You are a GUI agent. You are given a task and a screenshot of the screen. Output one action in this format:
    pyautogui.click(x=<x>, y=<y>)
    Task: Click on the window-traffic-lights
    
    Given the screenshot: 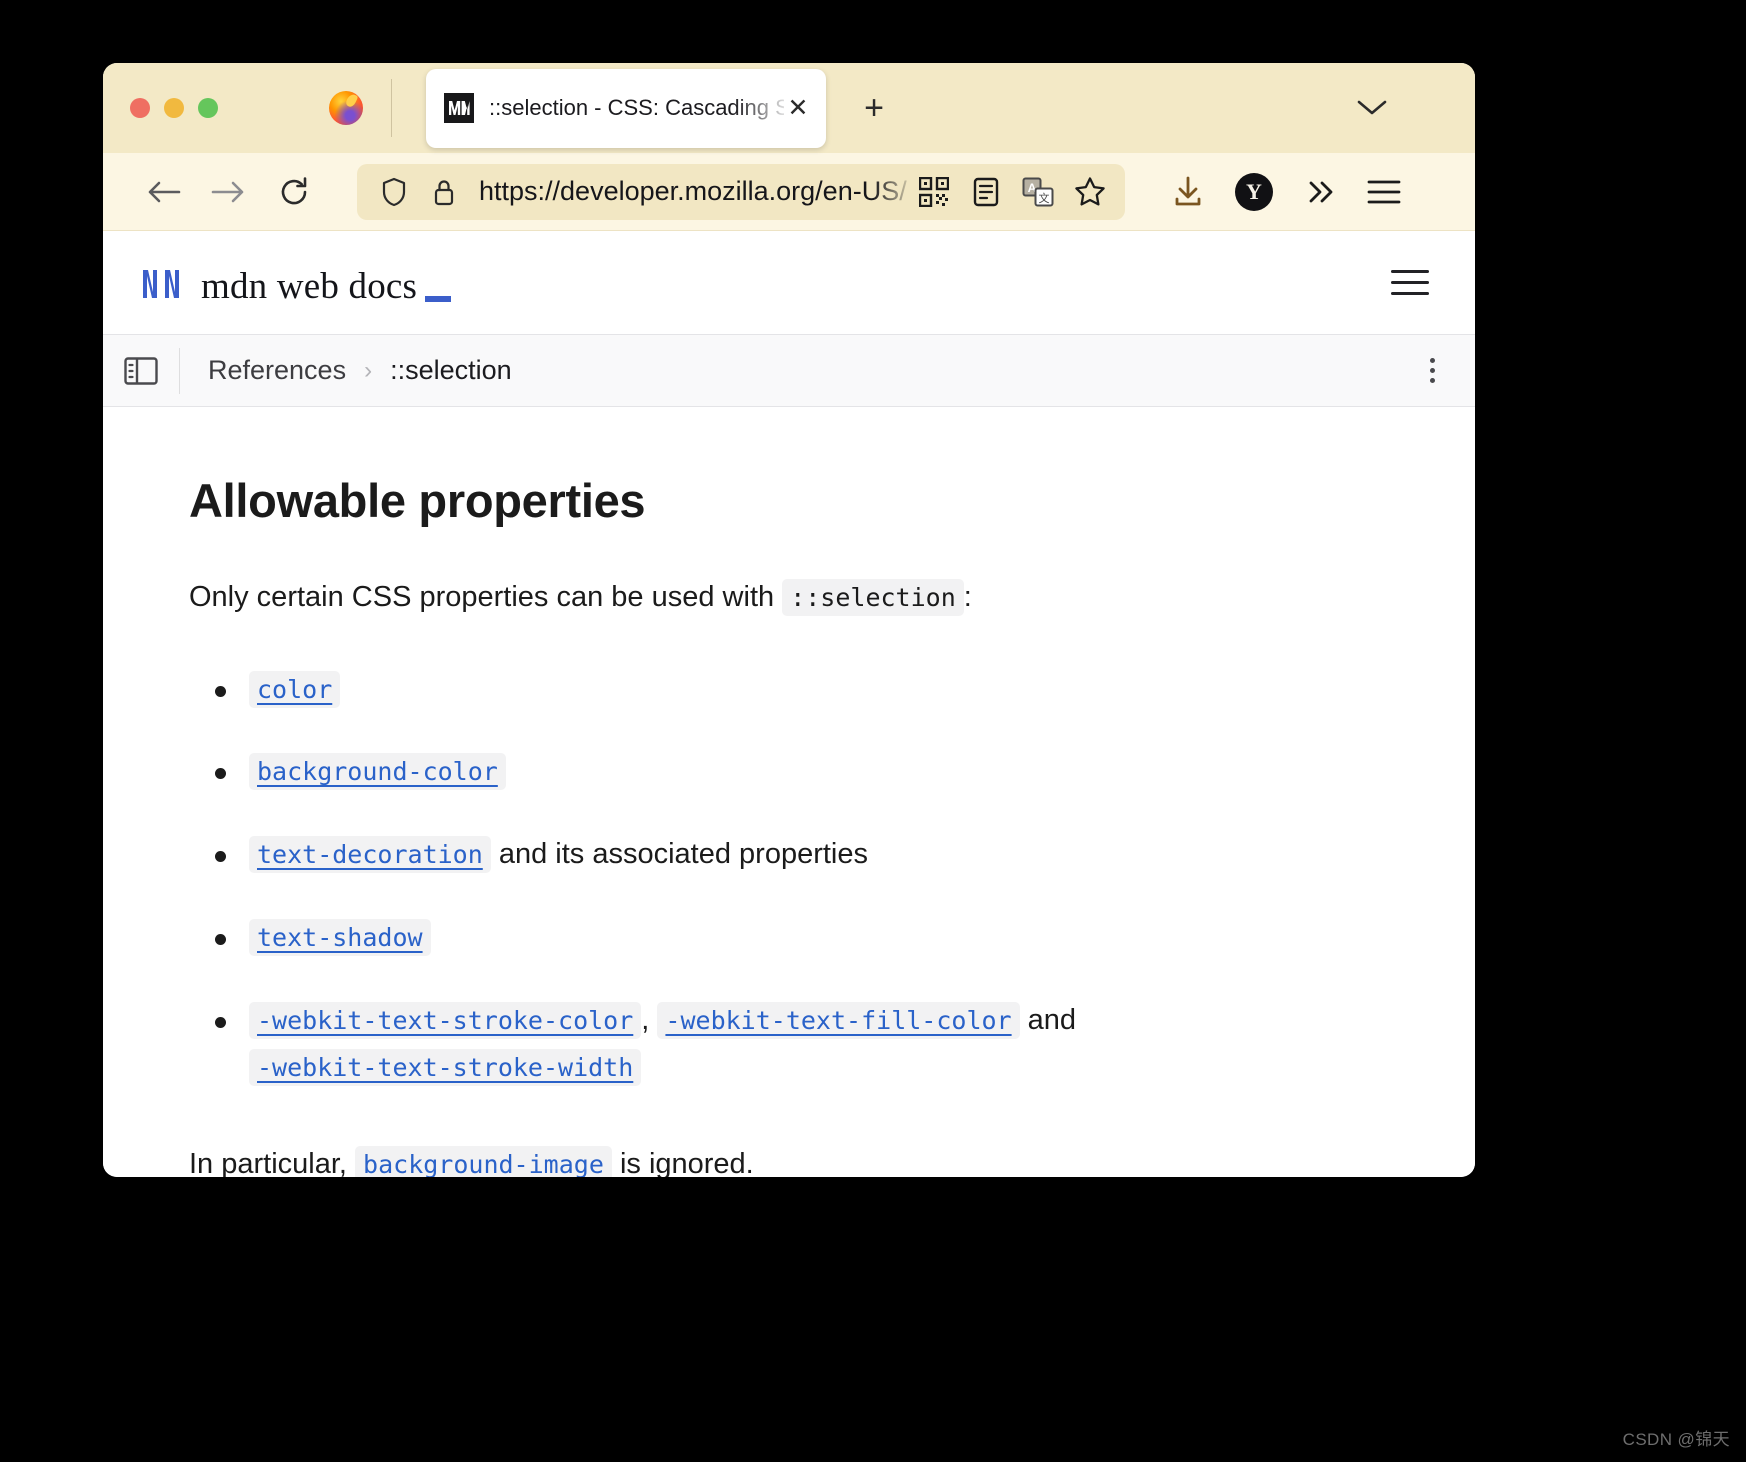 What is the action you would take?
    pyautogui.click(x=183, y=108)
    